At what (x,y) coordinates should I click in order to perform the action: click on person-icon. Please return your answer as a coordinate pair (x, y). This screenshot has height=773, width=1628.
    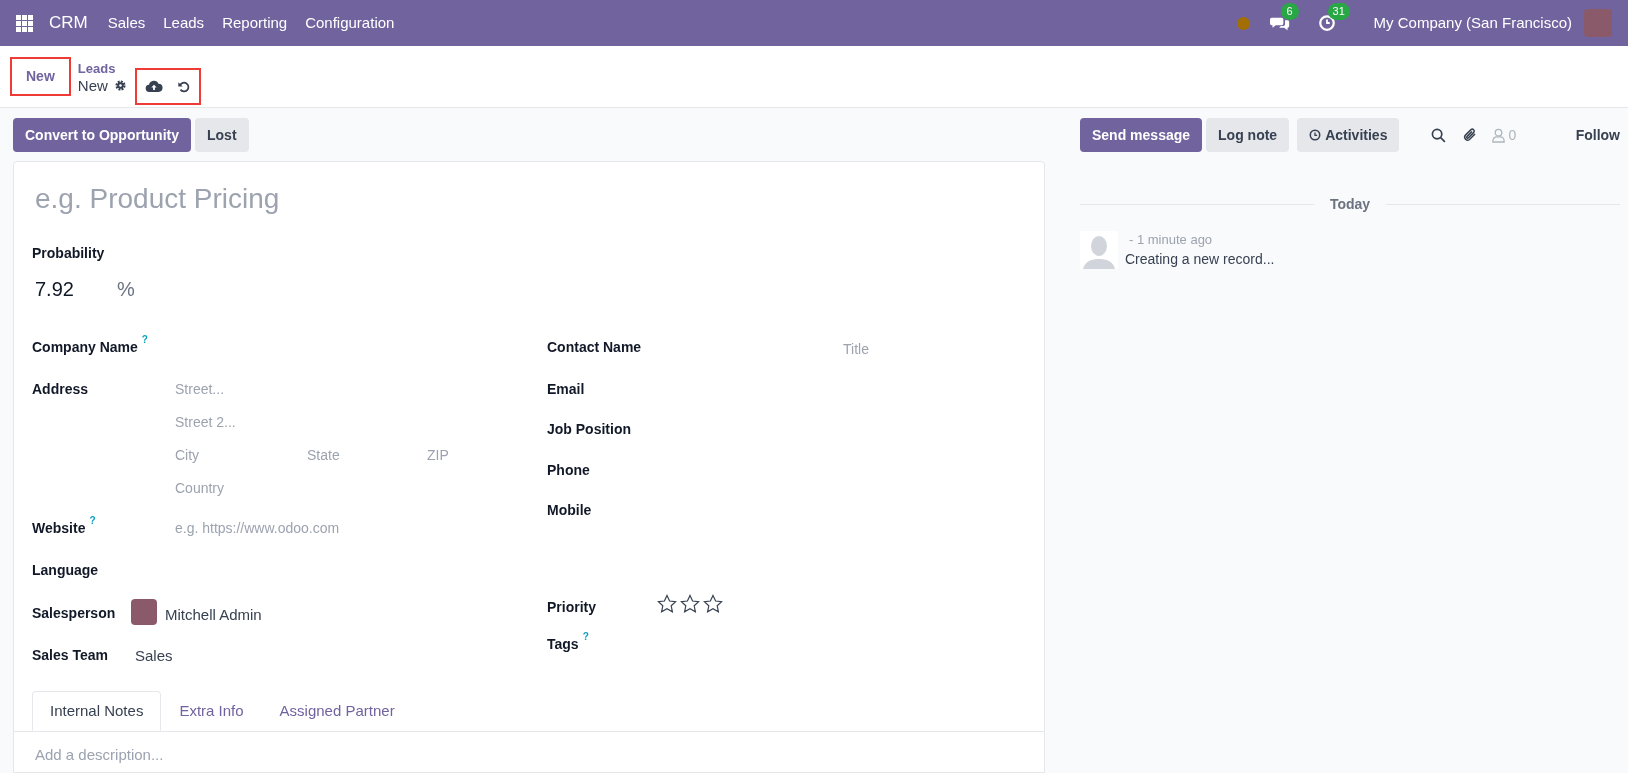
    Looking at the image, I should click on (1499, 135).